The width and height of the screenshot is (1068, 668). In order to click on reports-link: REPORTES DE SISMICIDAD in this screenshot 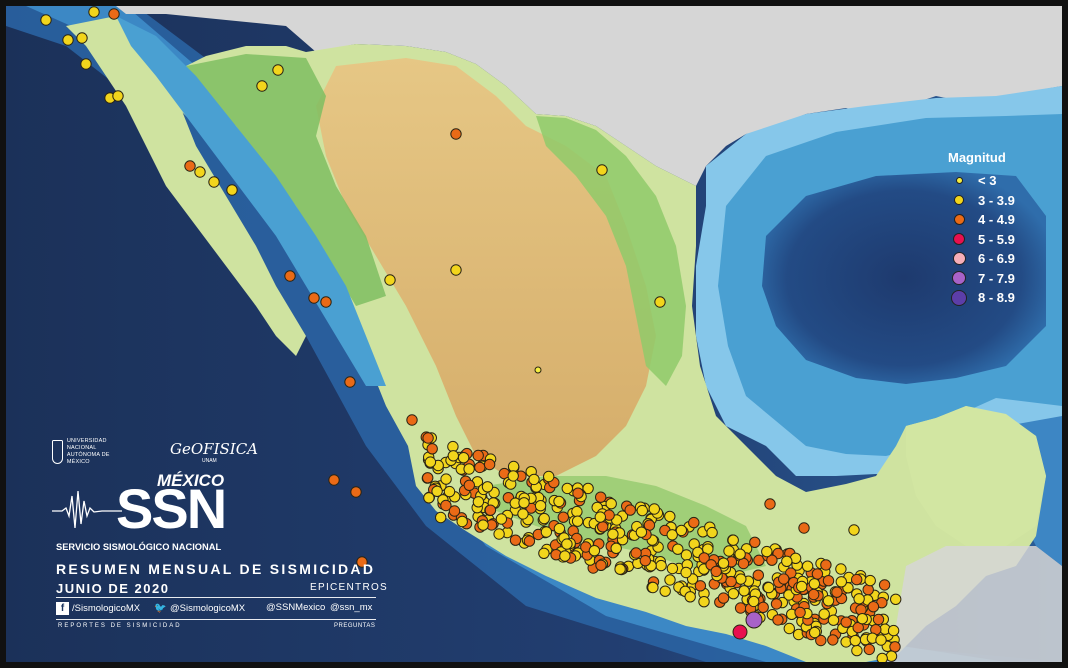, I will do `click(120, 626)`.